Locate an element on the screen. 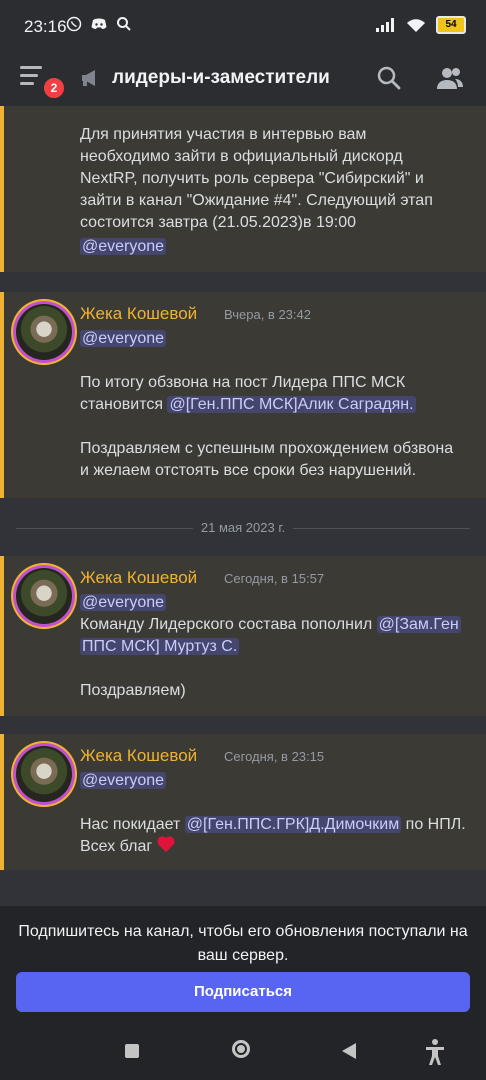  unread-badge: 2 is located at coordinates (54, 88).